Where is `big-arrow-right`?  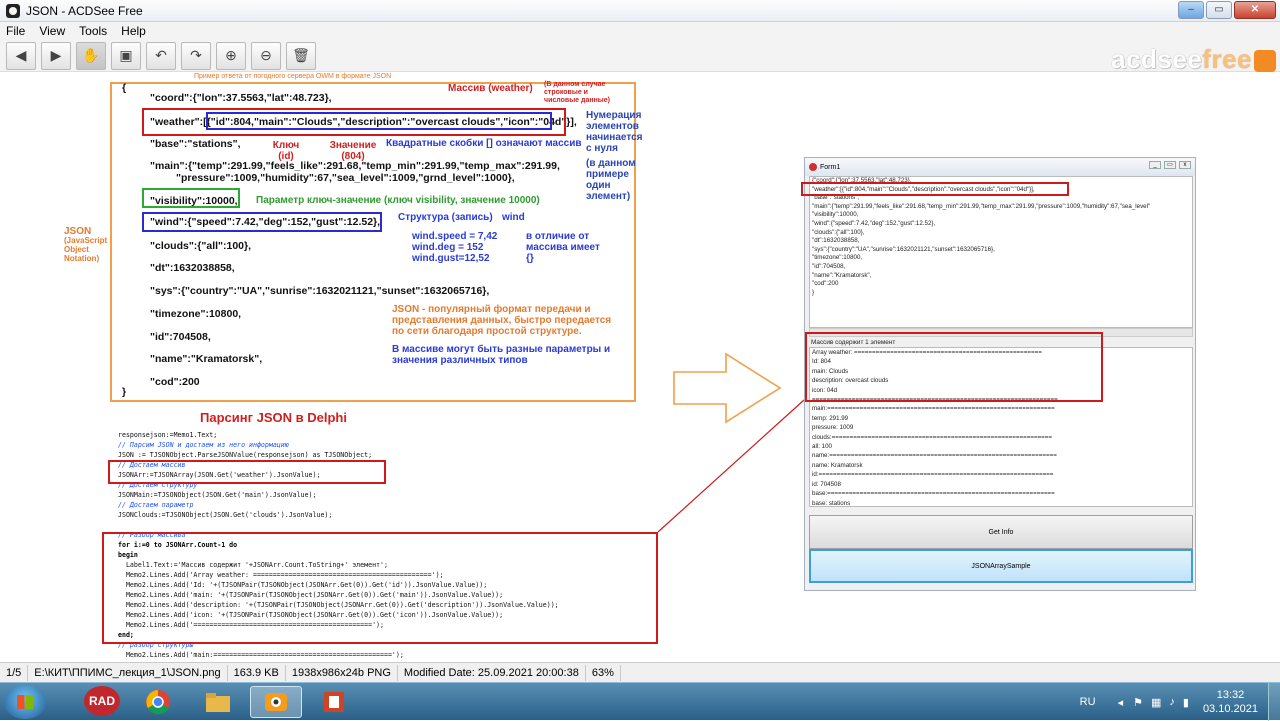
big-arrow-right is located at coordinates (727, 388).